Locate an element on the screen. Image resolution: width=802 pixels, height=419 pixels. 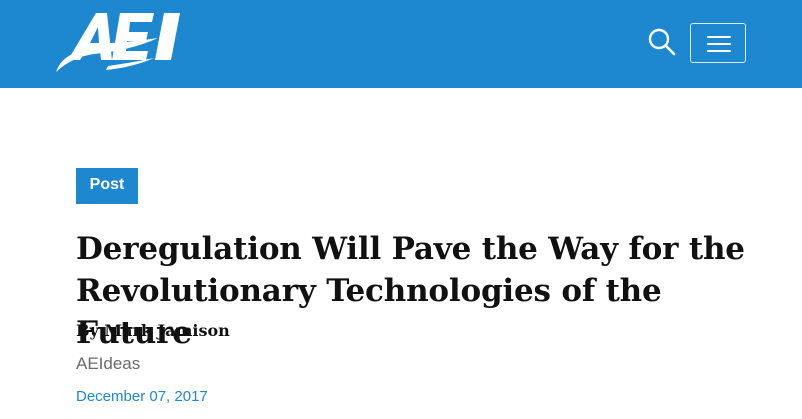
menu-button is located at coordinates (718, 43).